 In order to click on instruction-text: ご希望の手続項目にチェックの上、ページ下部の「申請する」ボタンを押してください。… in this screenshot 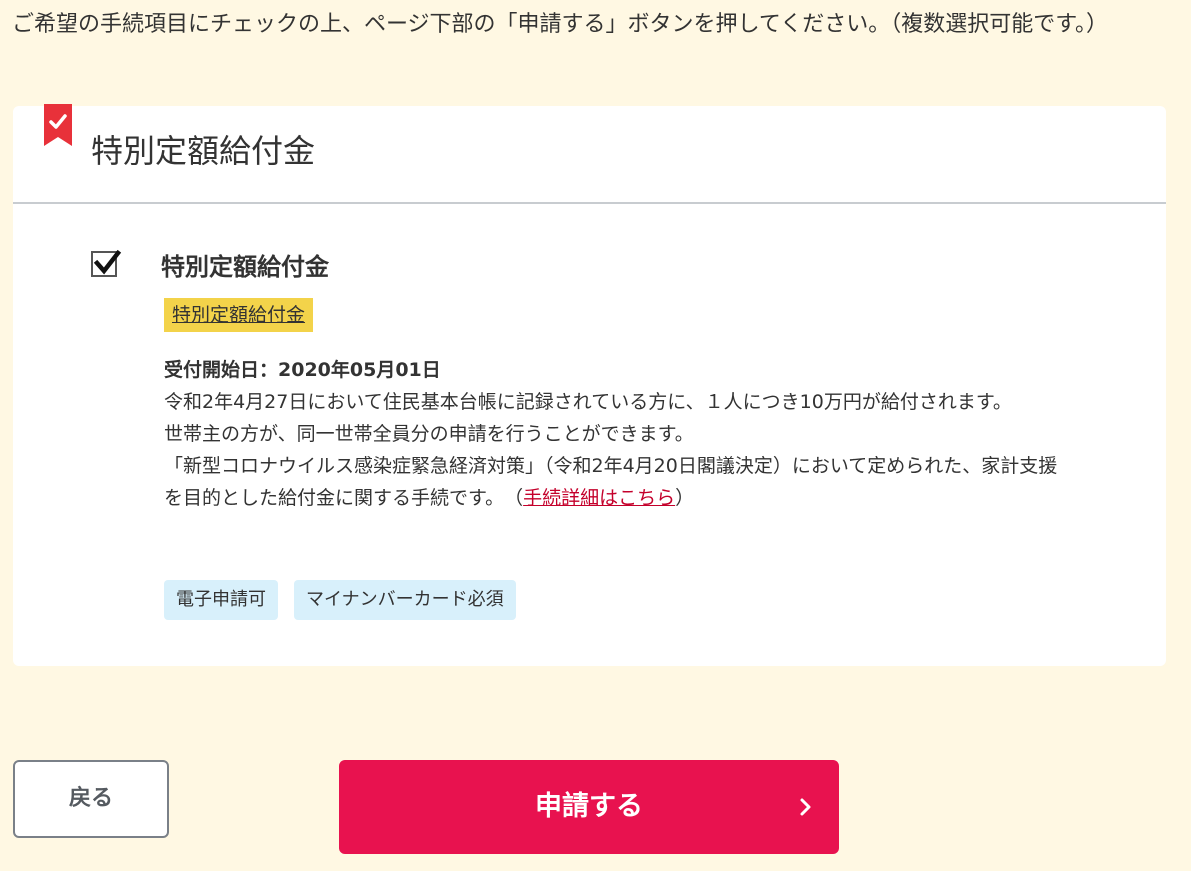, I will do `click(560, 24)`.